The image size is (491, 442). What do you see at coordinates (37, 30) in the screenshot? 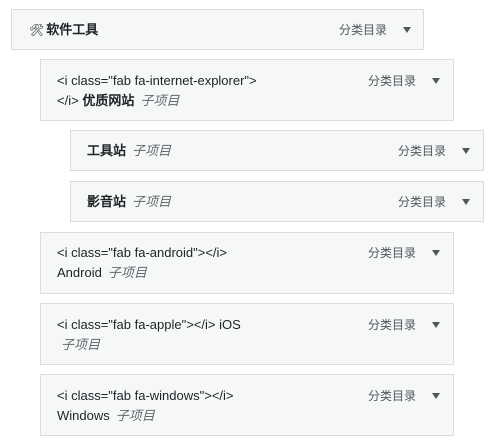
I see `tools-icon: 🛠` at bounding box center [37, 30].